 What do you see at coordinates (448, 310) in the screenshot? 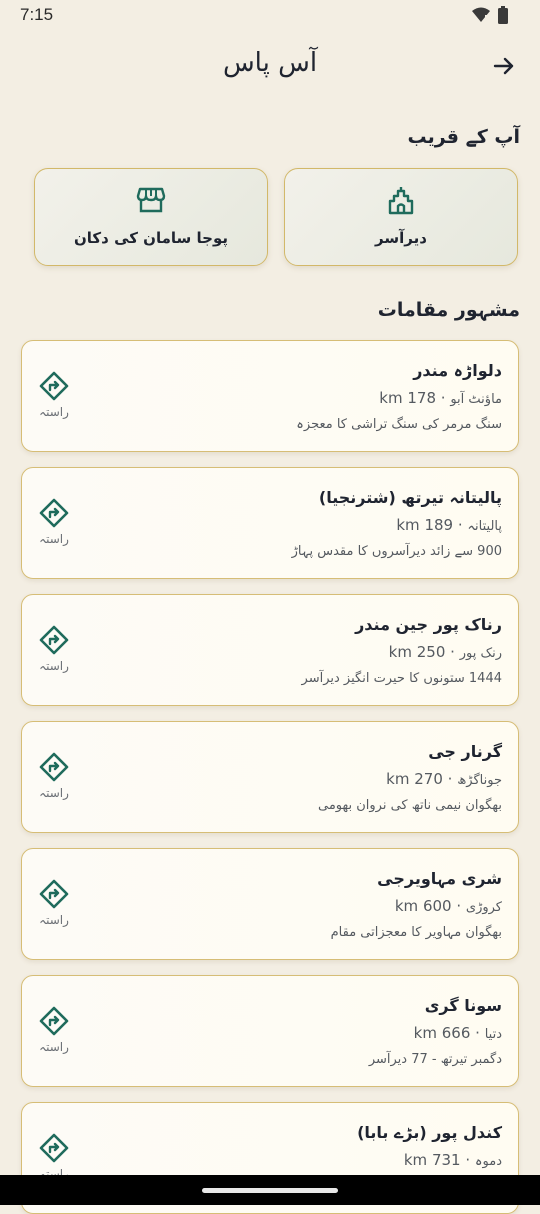
I see `famous-section-title: مشہور مقامات` at bounding box center [448, 310].